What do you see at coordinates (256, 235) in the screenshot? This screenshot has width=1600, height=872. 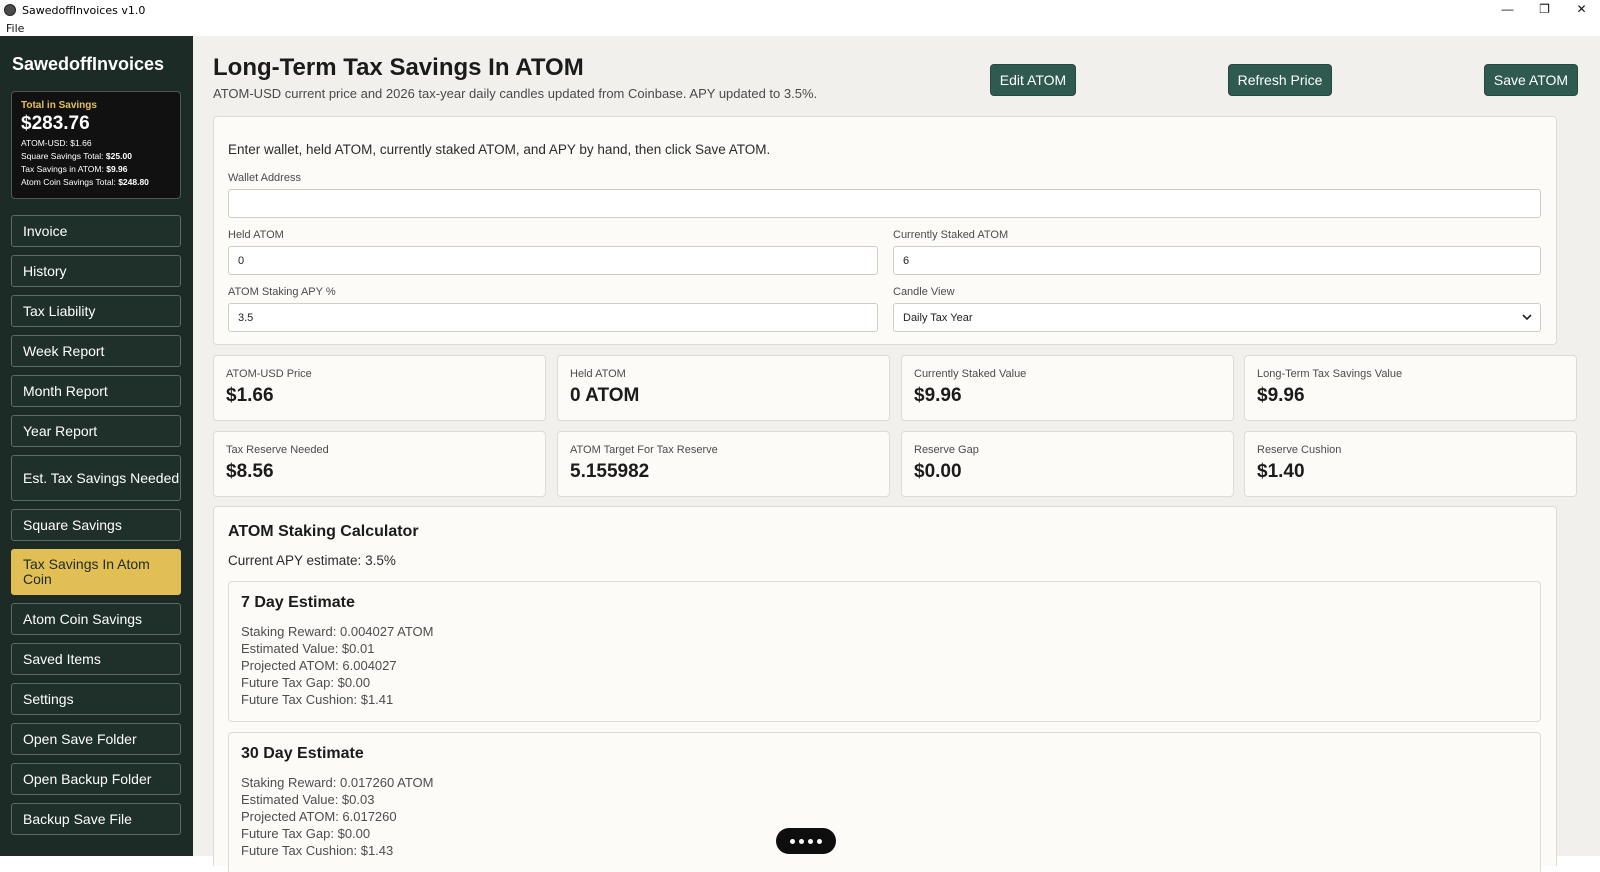 I see `held-atom-label: Held ATOM` at bounding box center [256, 235].